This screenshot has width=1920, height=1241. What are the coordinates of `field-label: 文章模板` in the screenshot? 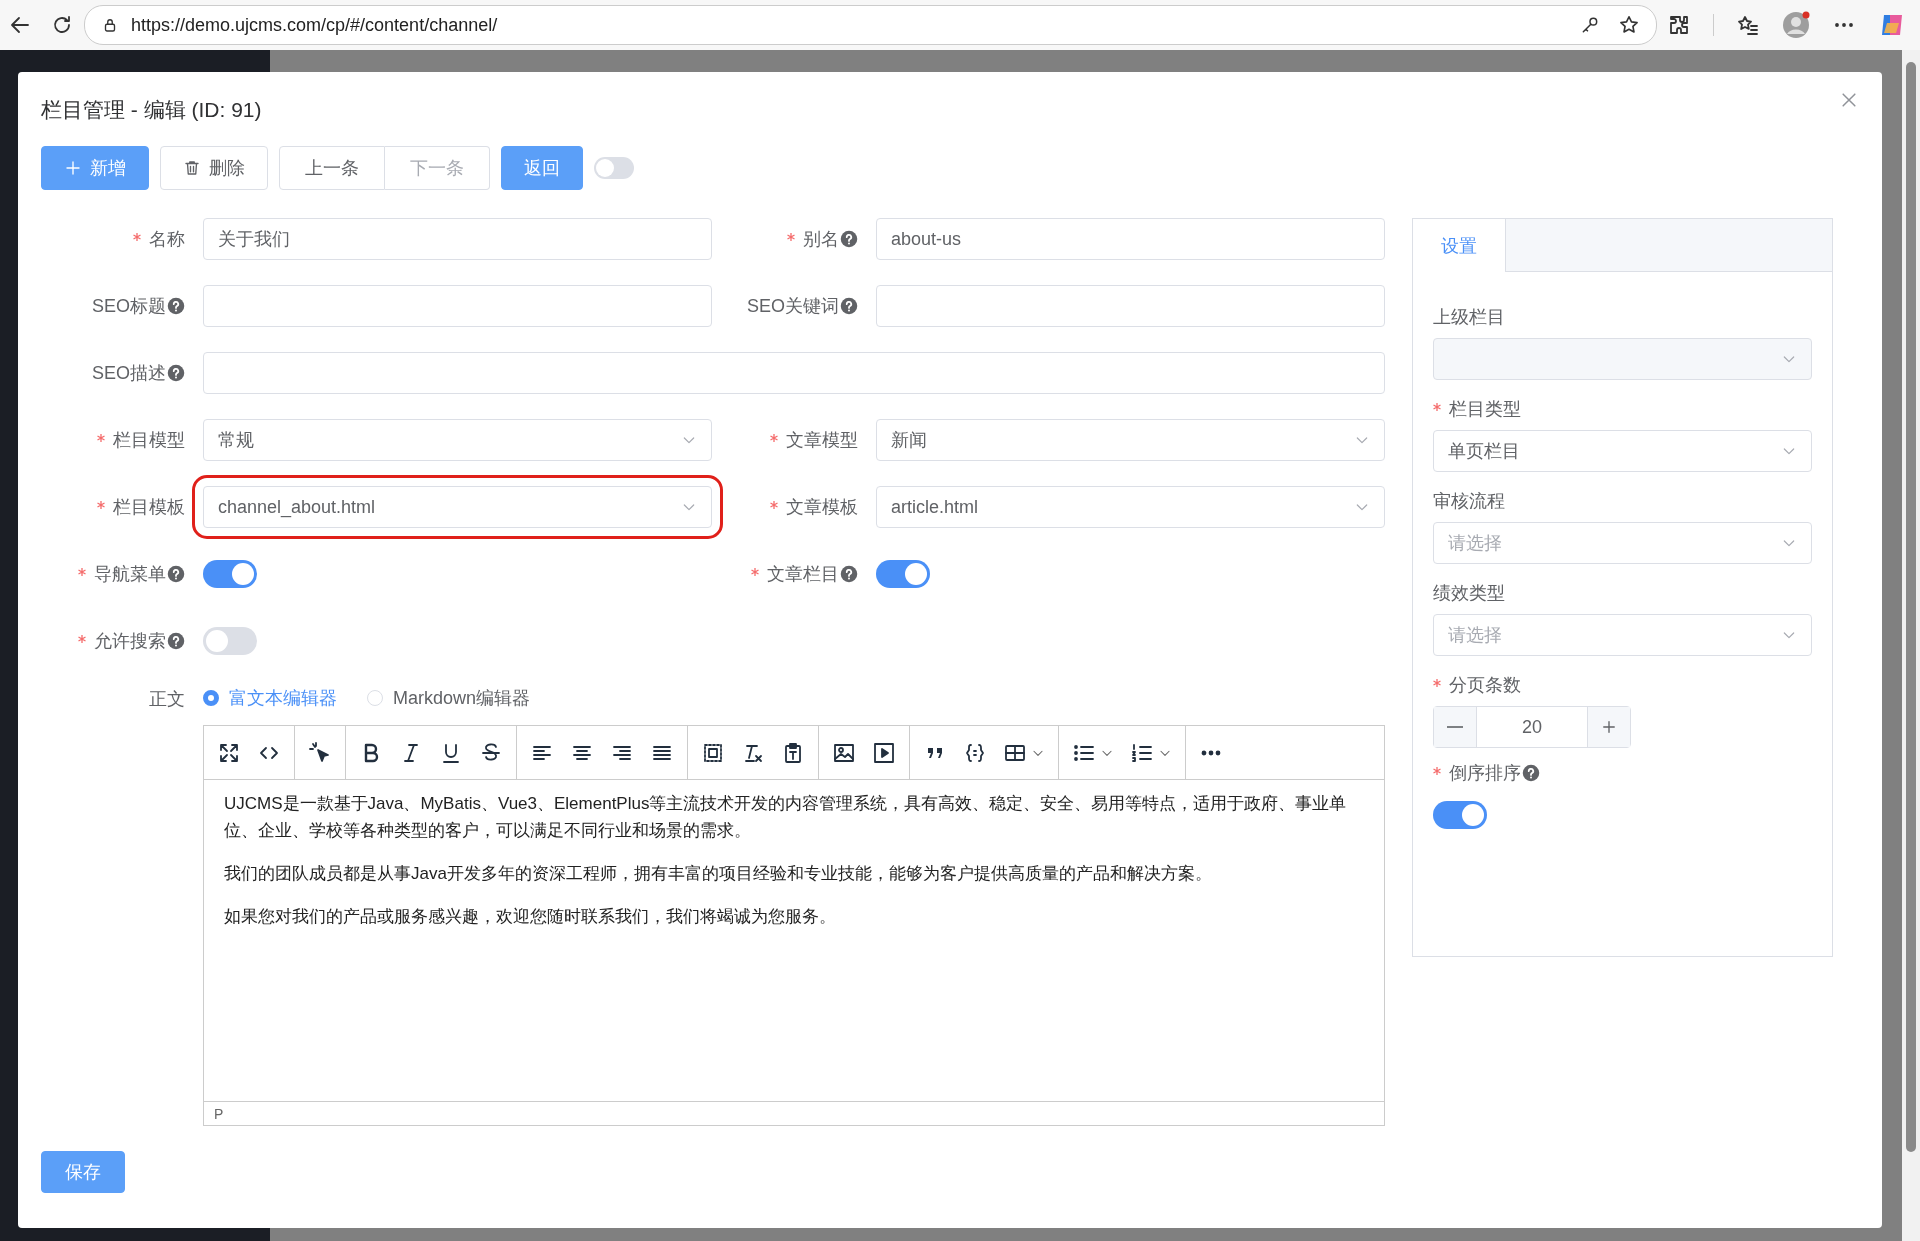 It's located at (822, 507).